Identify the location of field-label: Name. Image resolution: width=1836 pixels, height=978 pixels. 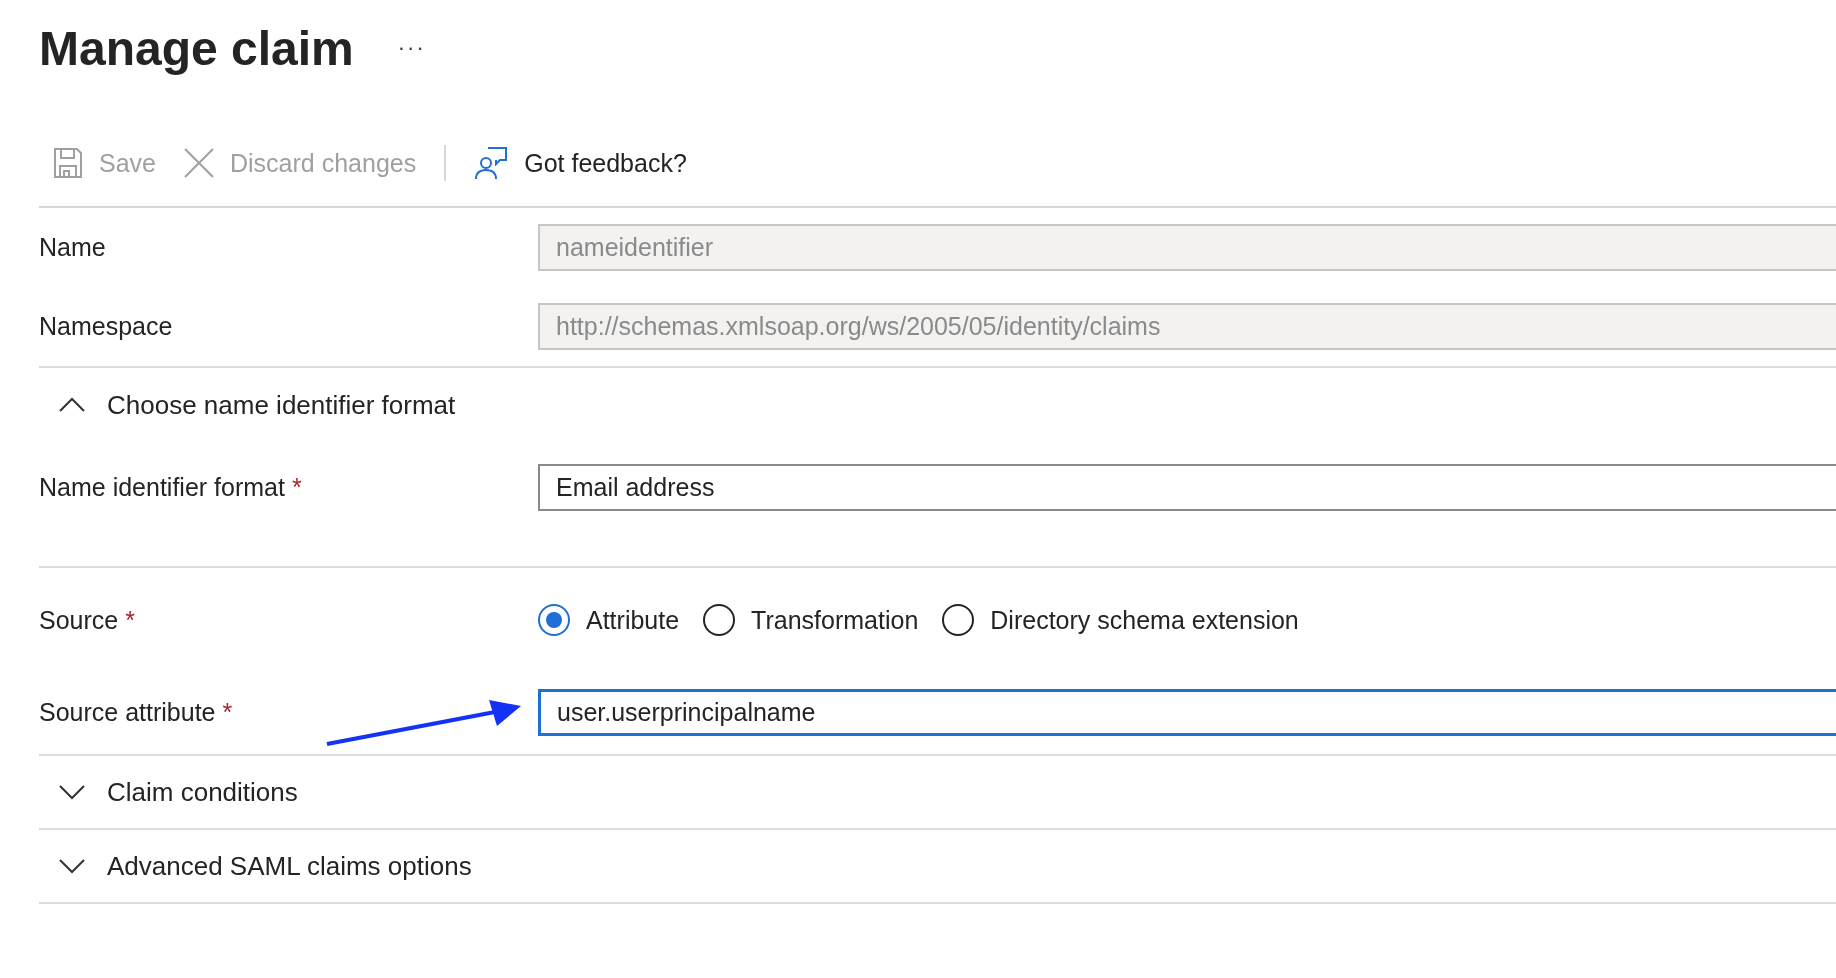
(73, 247).